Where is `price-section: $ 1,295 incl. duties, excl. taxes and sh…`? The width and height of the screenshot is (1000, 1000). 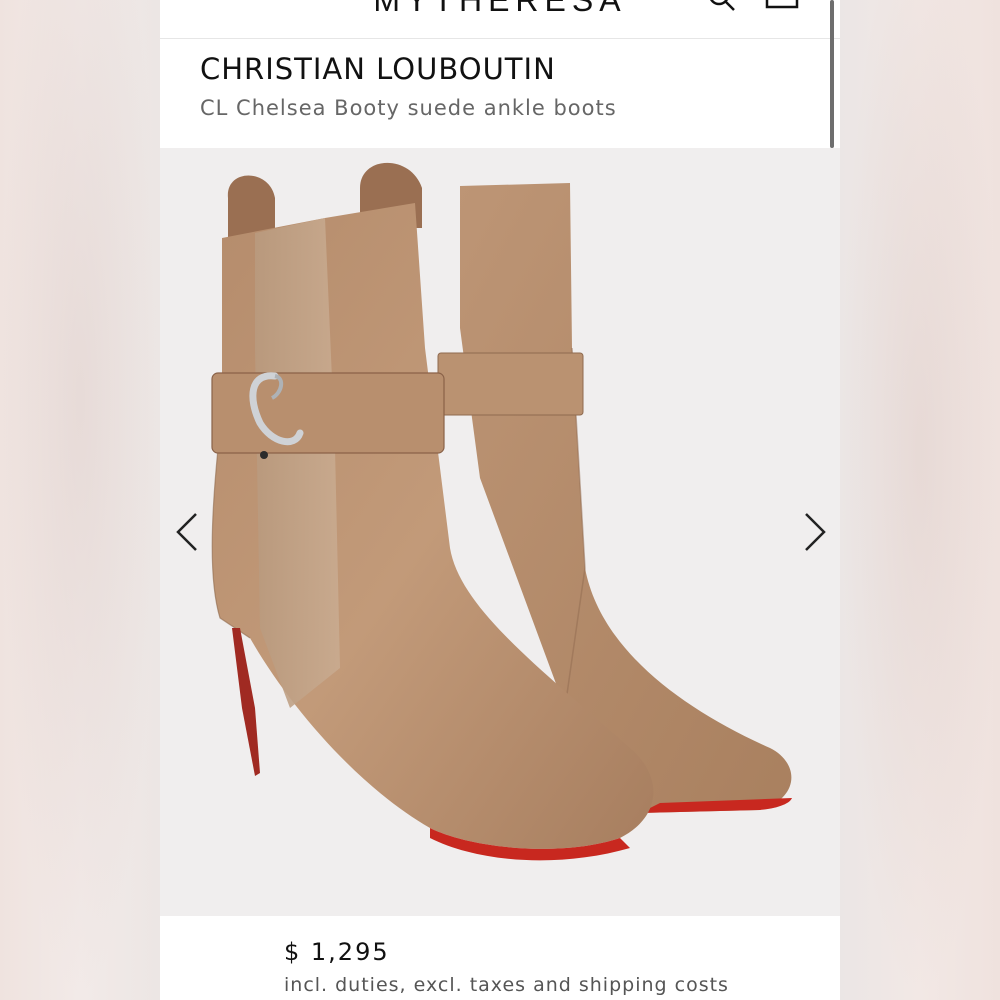 price-section: $ 1,295 incl. duties, excl. taxes and sh… is located at coordinates (500, 958).